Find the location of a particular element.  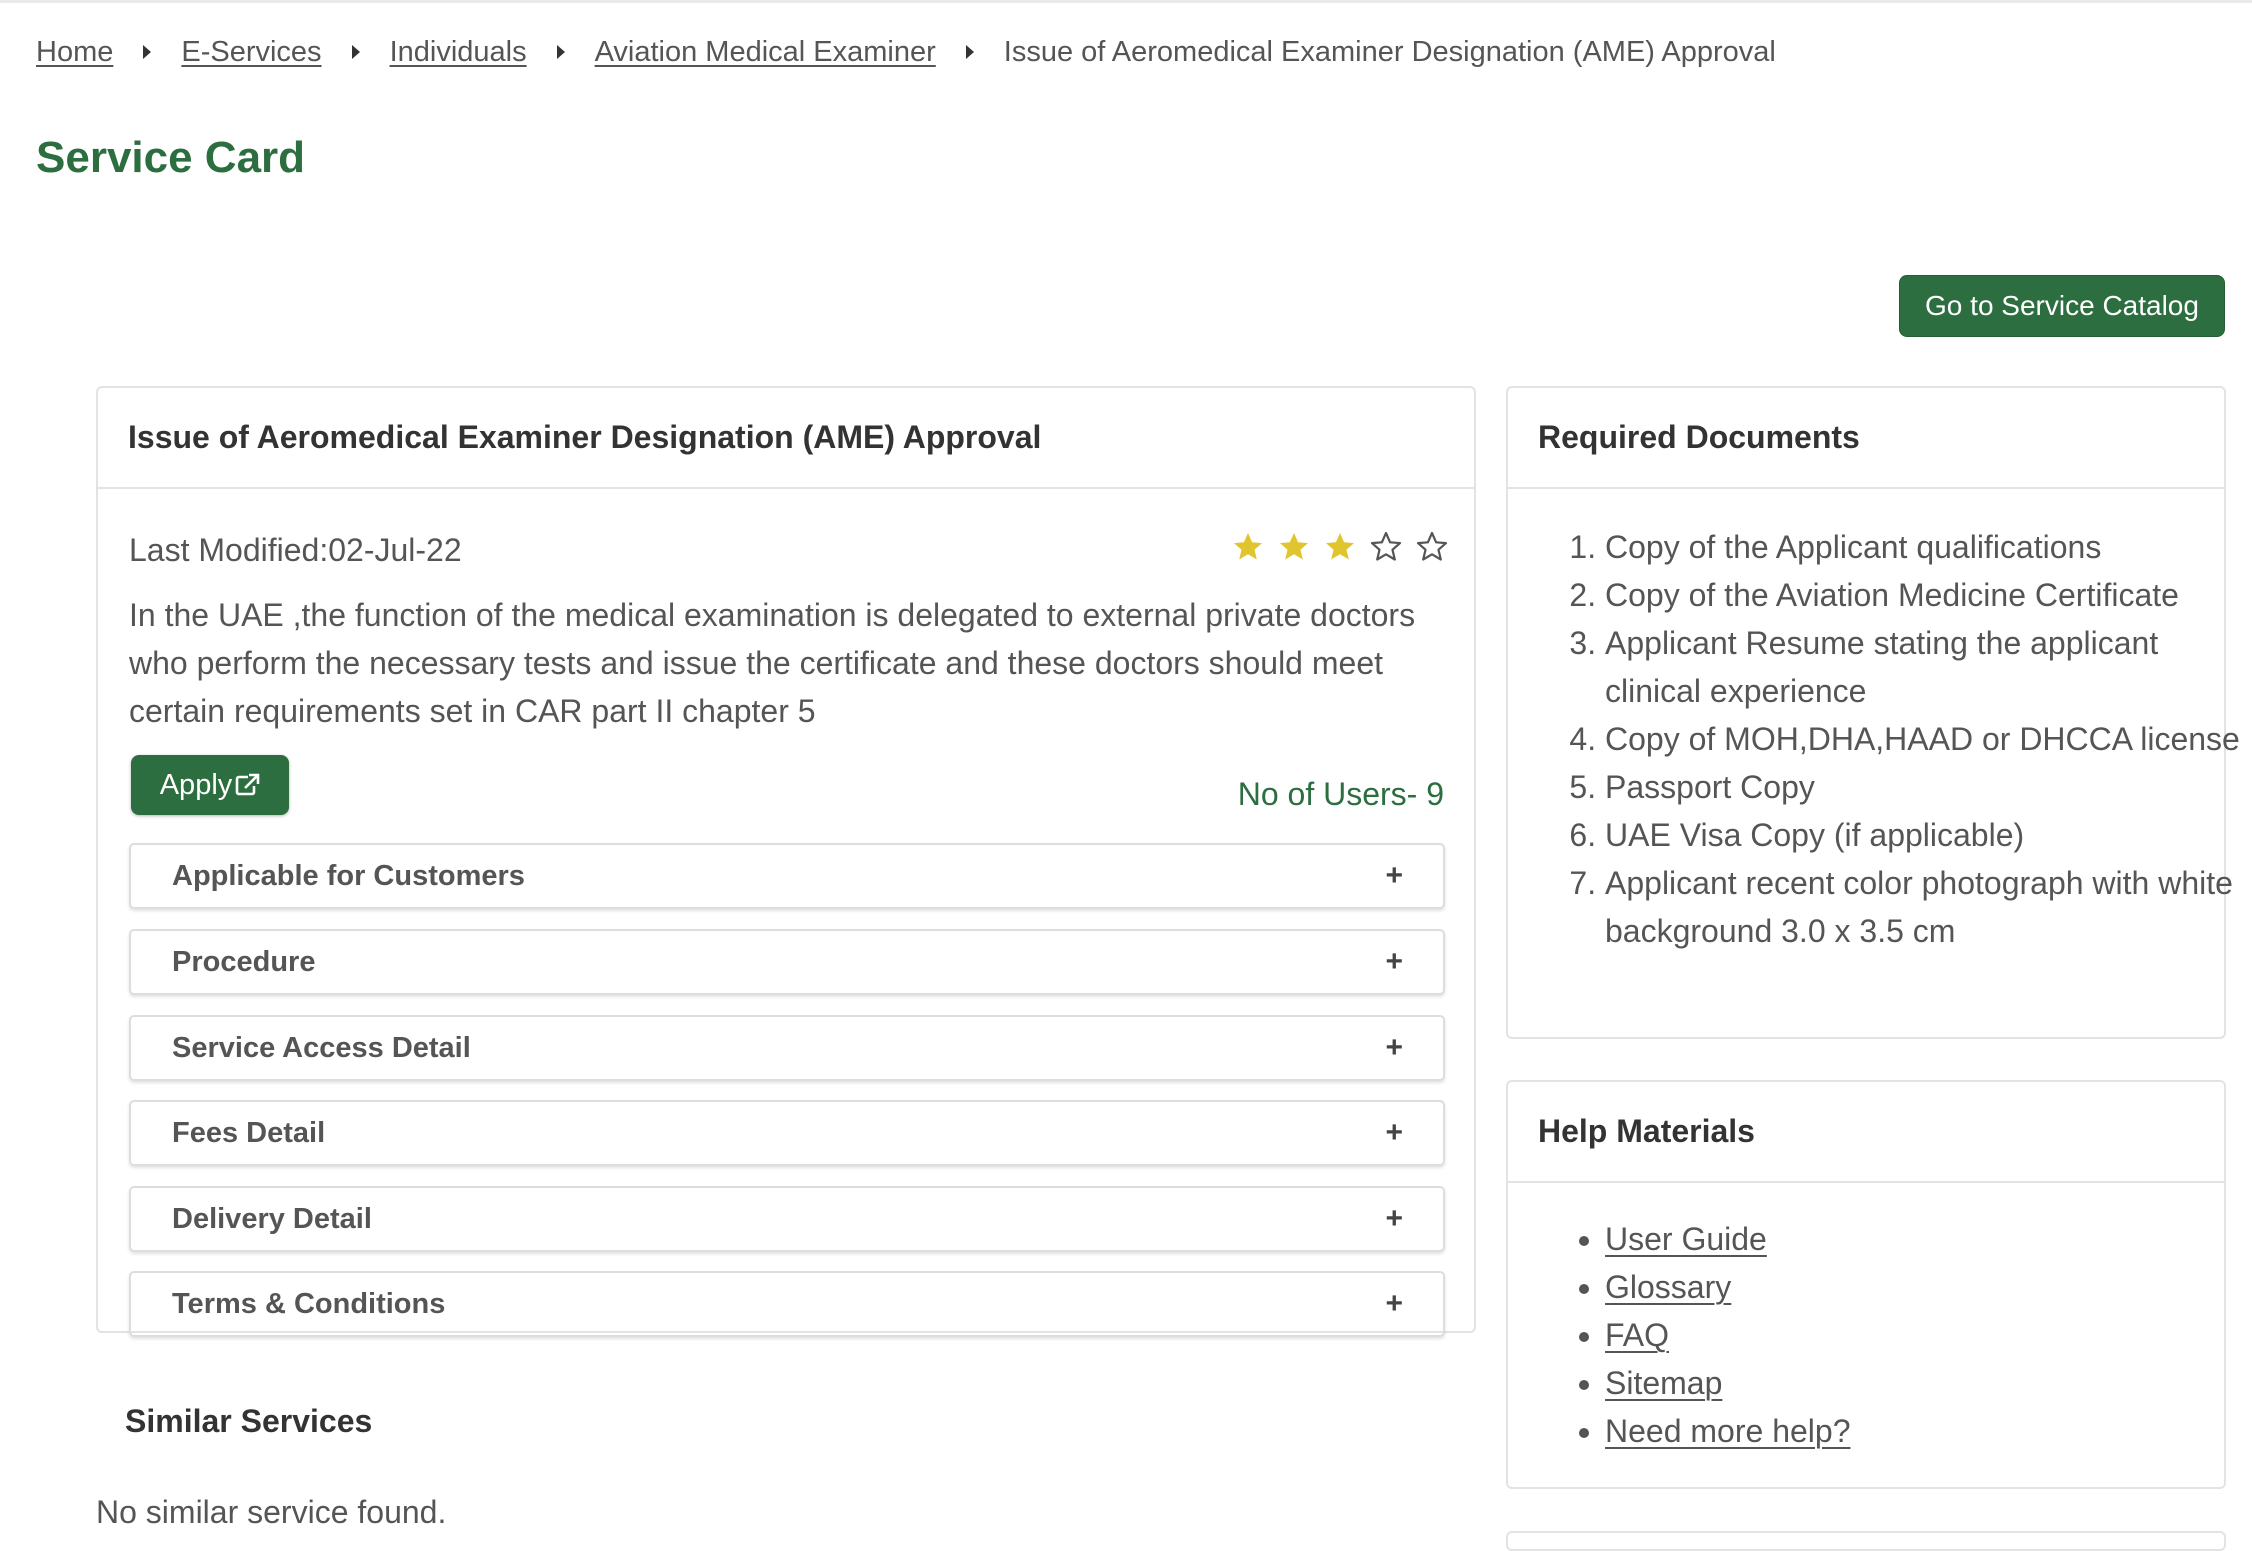

breadcrumb-home-link: Home is located at coordinates (74, 52).